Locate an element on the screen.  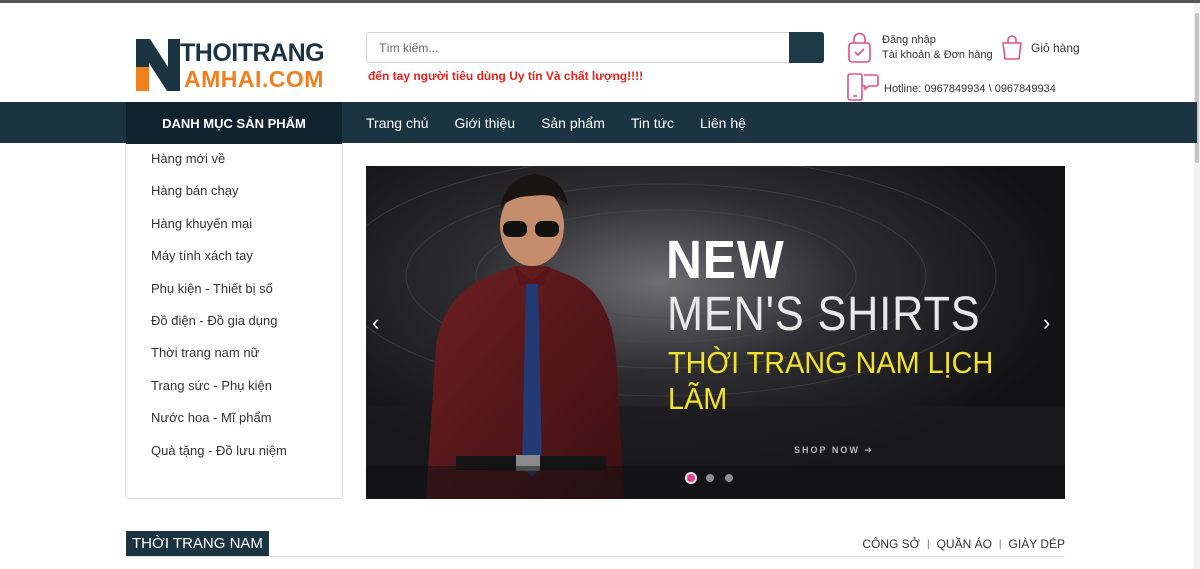
sidebar-item-laptops: Máy tính xách tay is located at coordinates (234, 264).